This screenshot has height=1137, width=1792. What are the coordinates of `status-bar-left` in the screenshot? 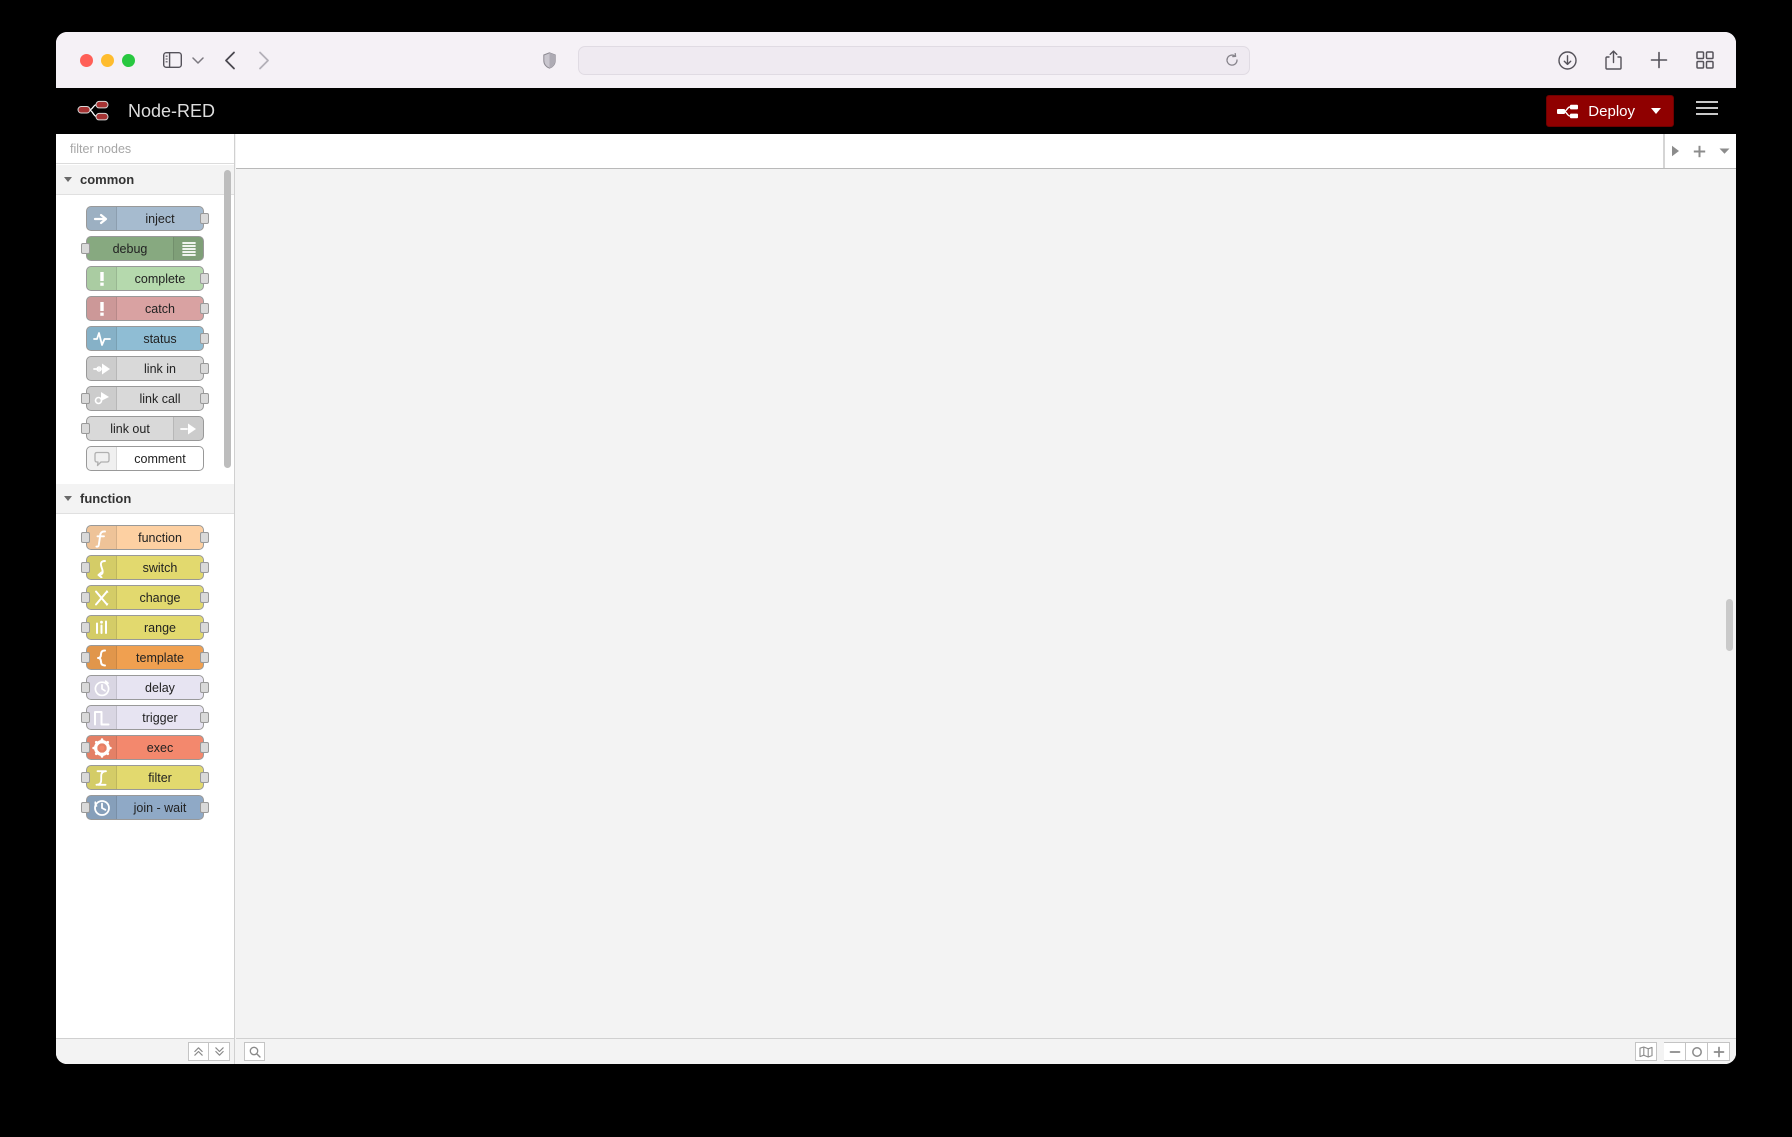 It's located at (254, 1051).